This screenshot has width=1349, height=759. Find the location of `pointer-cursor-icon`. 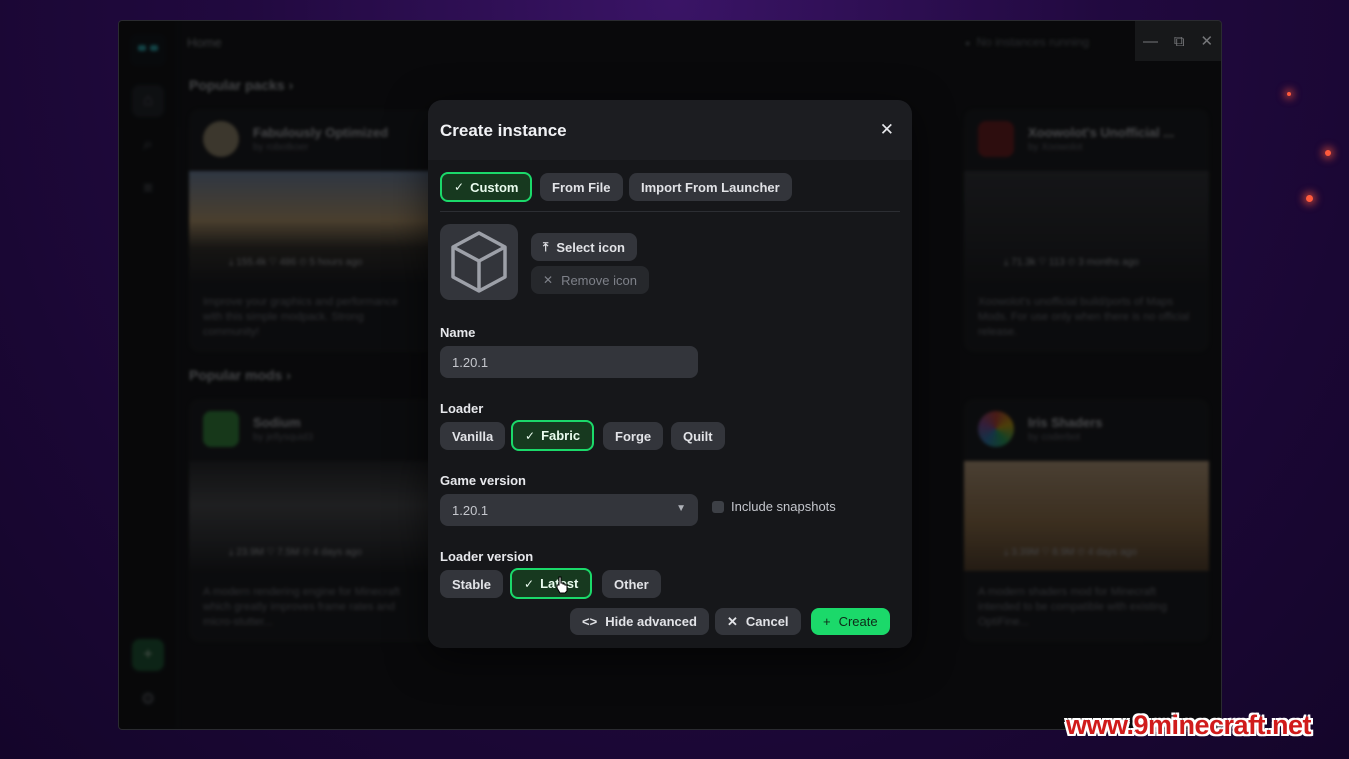

pointer-cursor-icon is located at coordinates (562, 585).